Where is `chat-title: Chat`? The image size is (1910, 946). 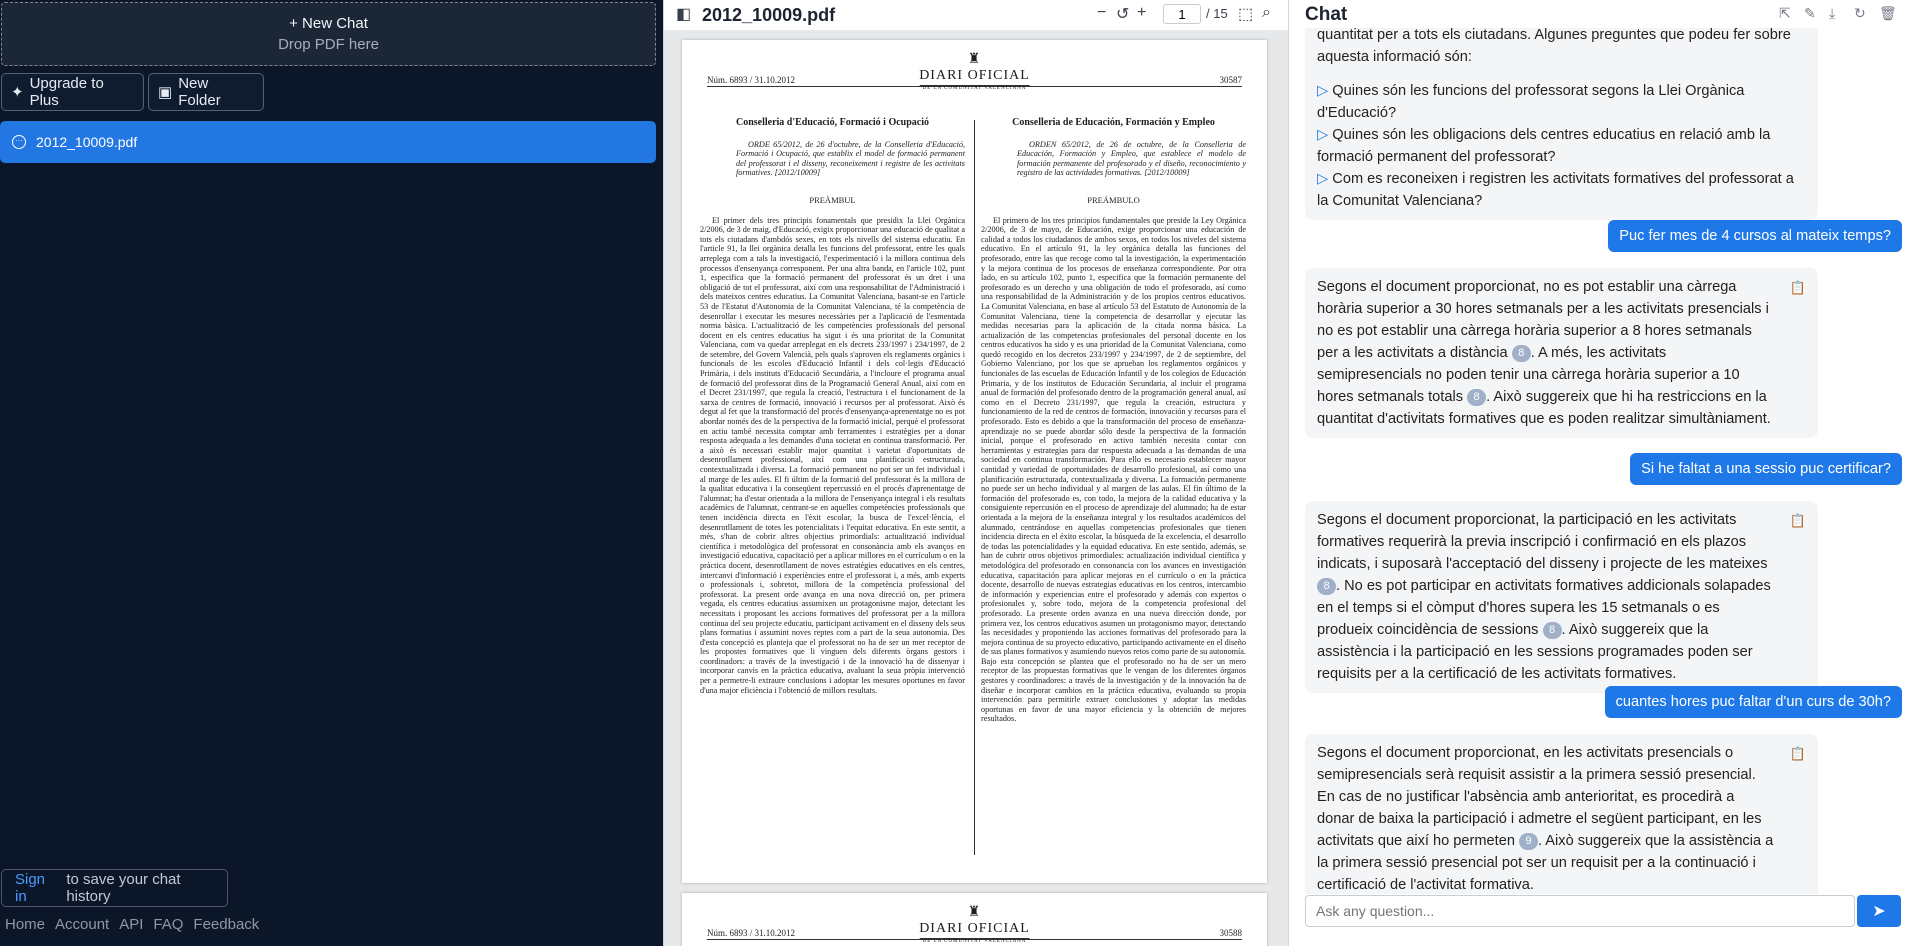 chat-title: Chat is located at coordinates (1326, 14).